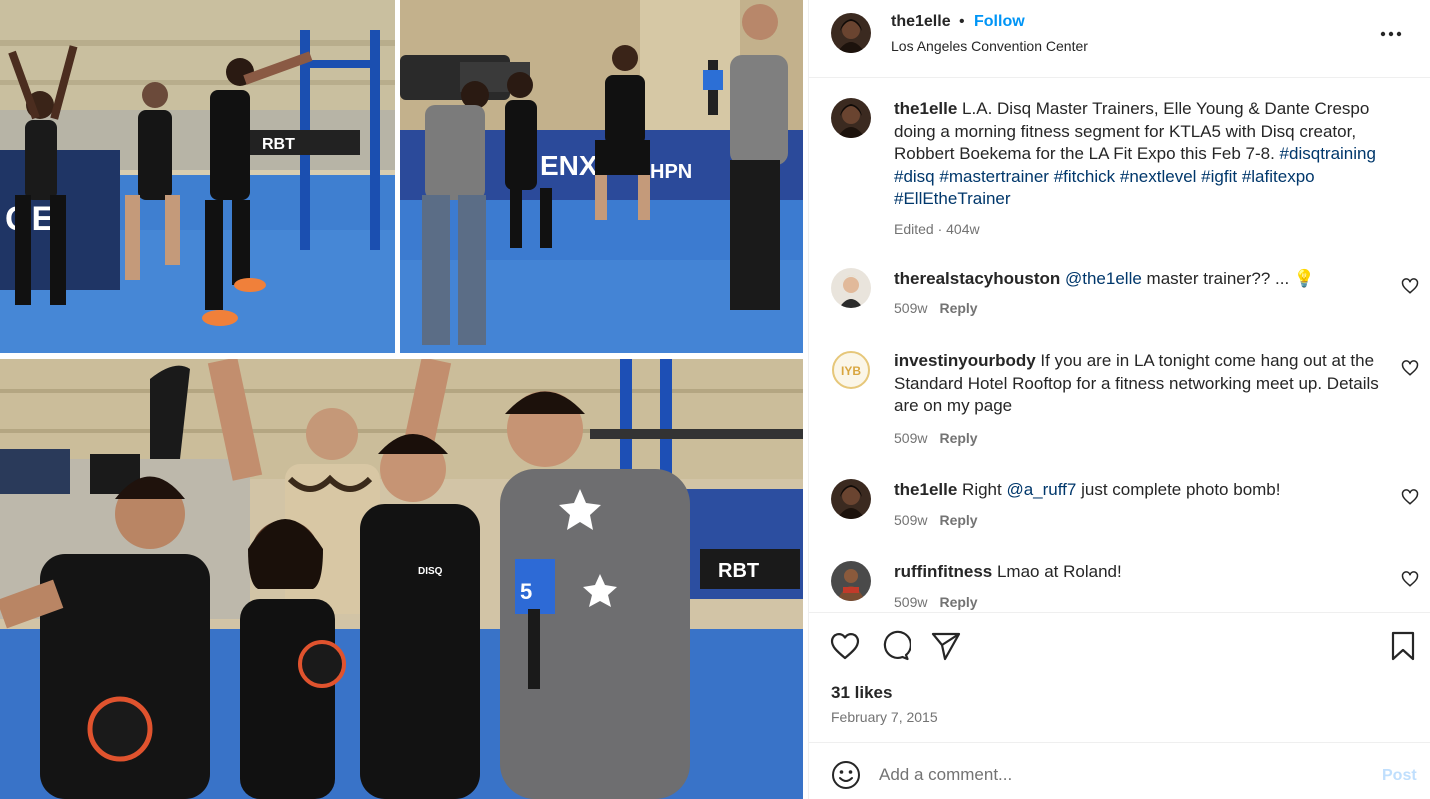 The width and height of the screenshot is (1430, 799). I want to click on caption-avatar, so click(851, 118).